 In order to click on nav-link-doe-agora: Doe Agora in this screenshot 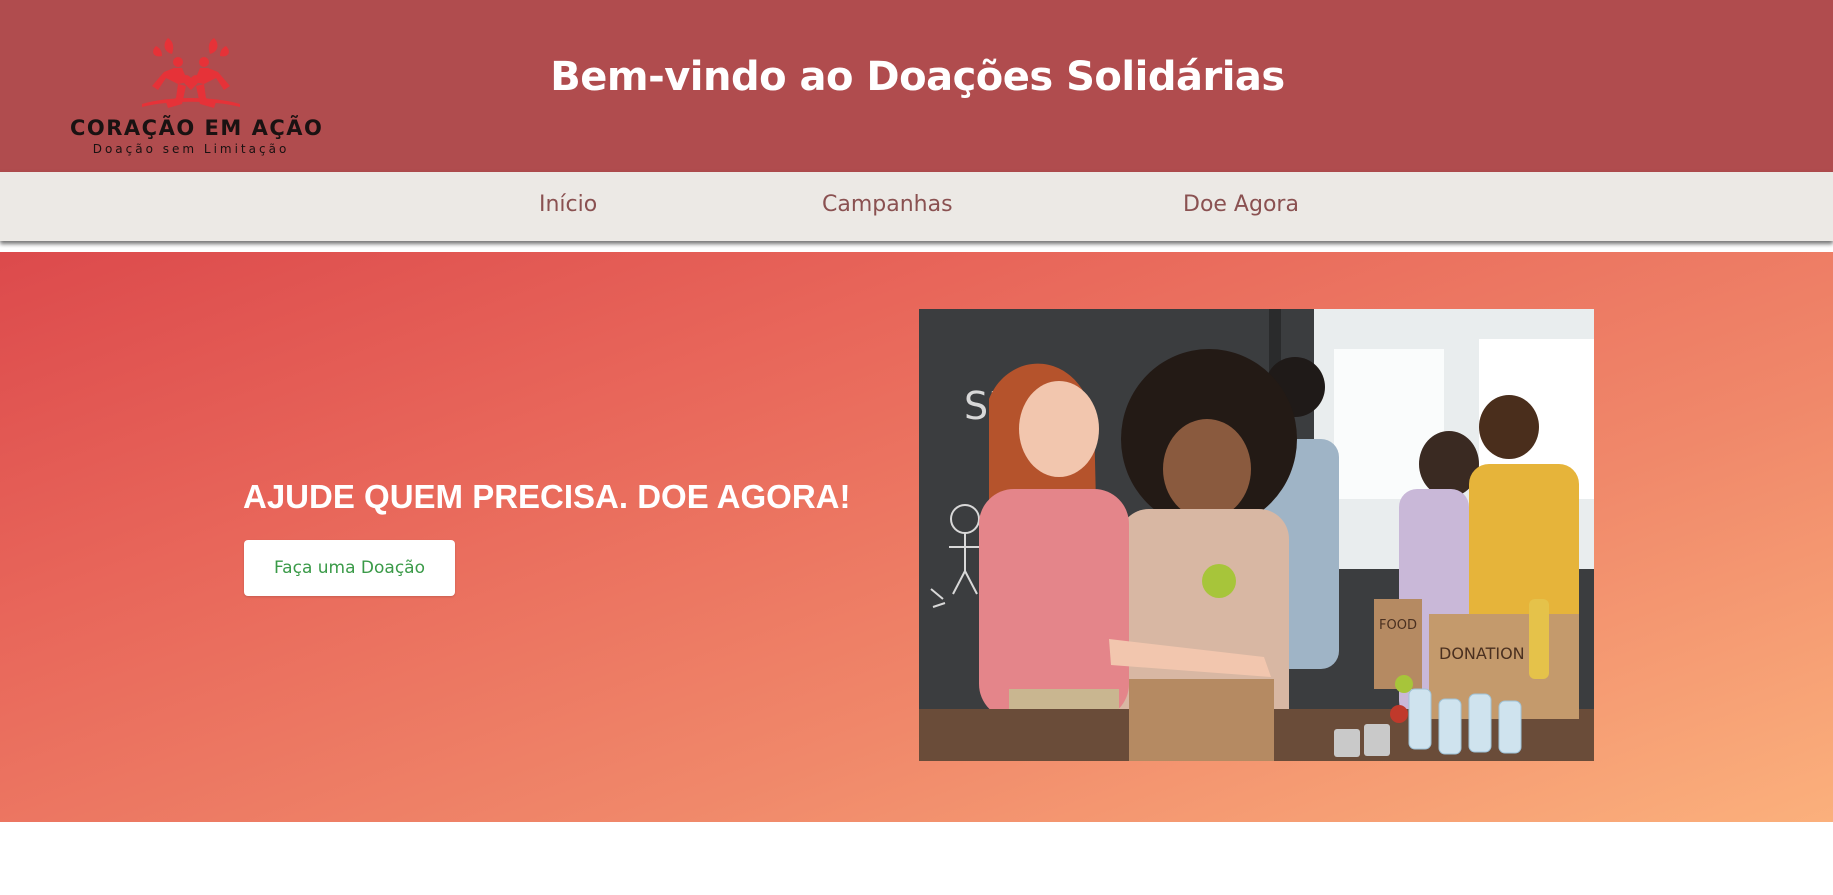, I will do `click(1241, 204)`.